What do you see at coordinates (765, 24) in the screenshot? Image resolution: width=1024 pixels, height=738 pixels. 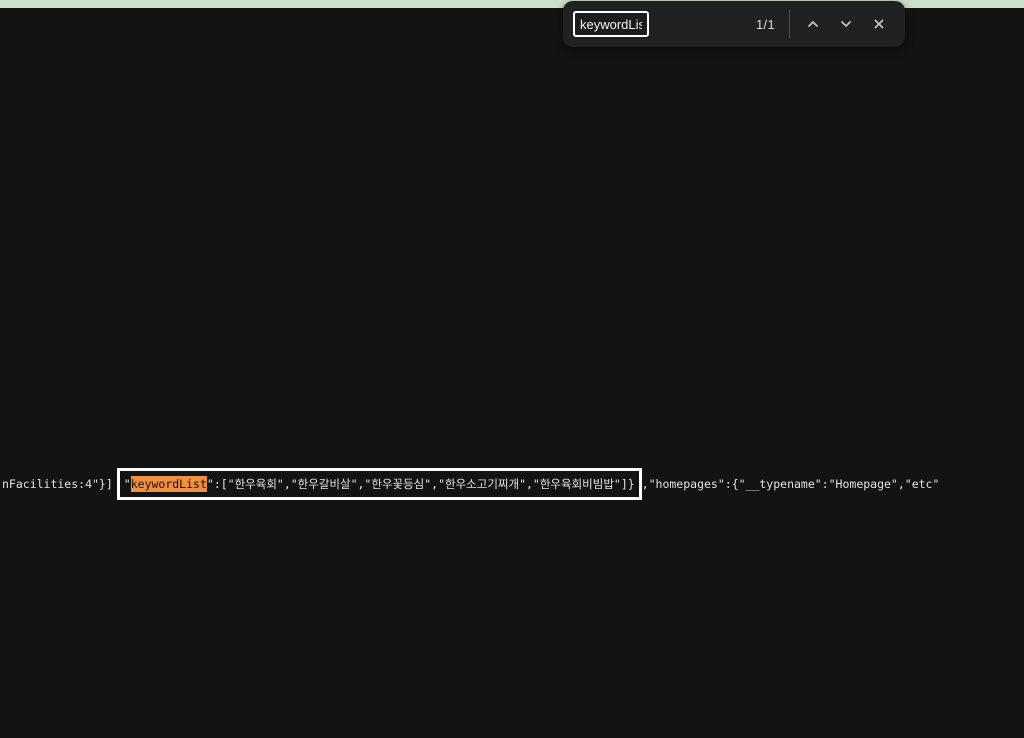 I see `match-count: 1/1` at bounding box center [765, 24].